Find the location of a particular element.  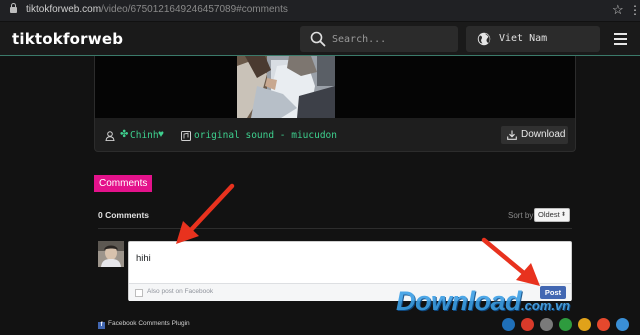

author-name: Chinh is located at coordinates (144, 135).